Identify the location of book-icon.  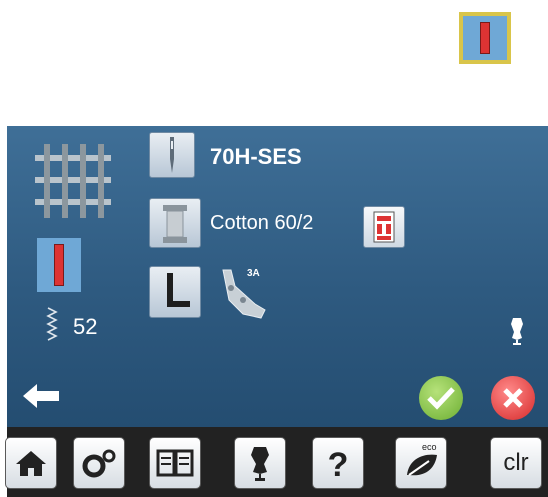
(175, 463).